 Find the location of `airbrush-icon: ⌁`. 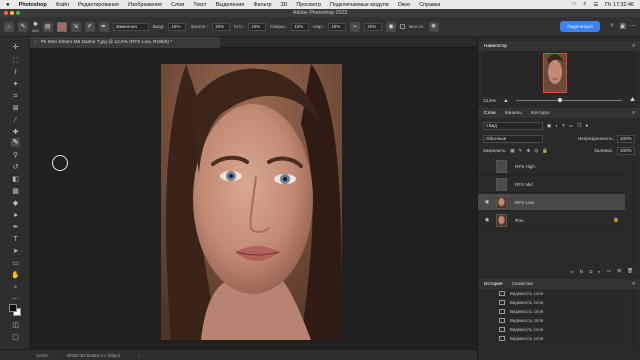

airbrush-icon: ⌁ is located at coordinates (355, 26).